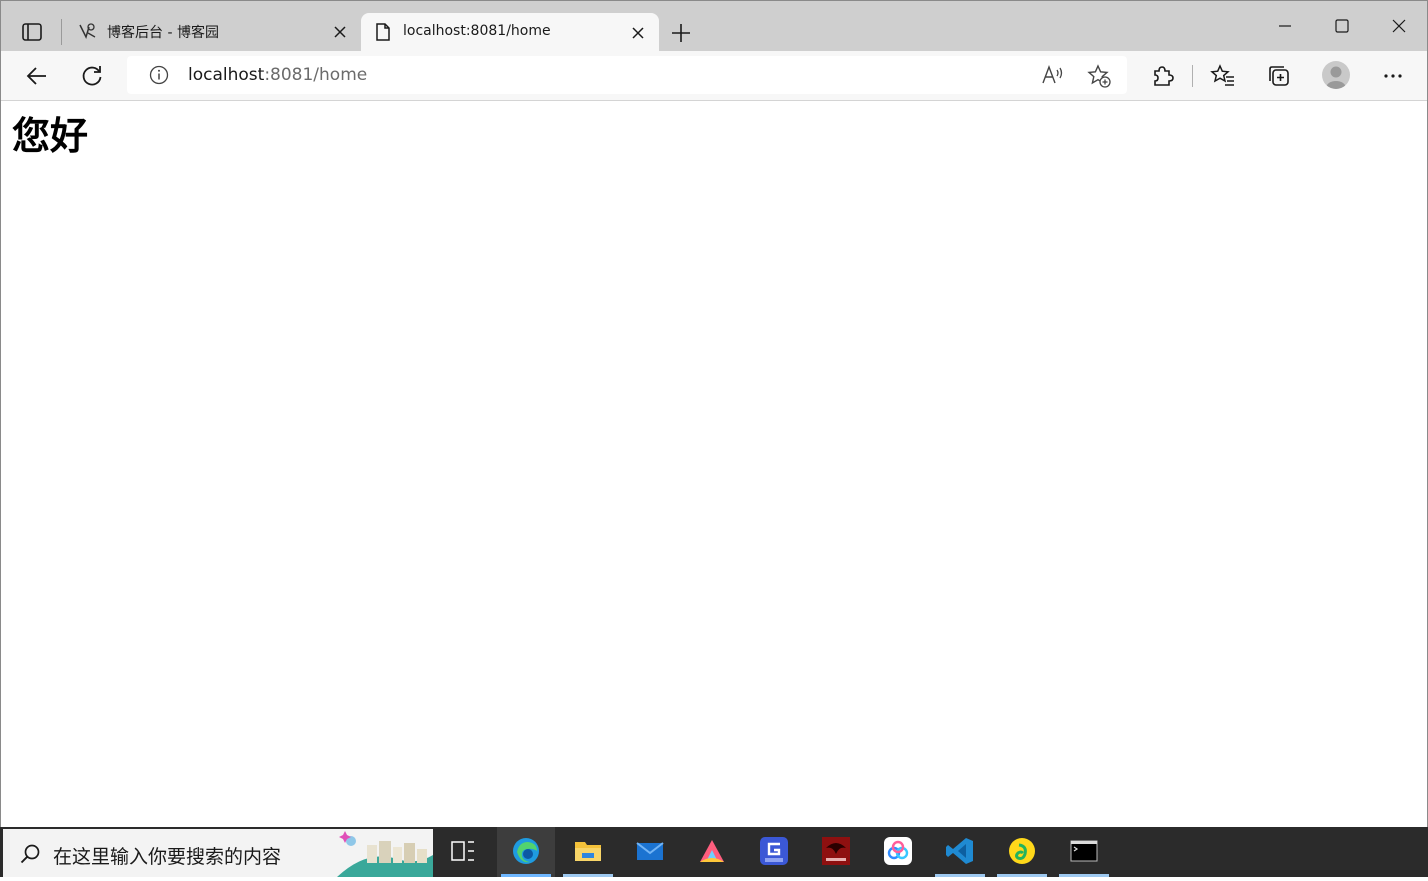 Image resolution: width=1428 pixels, height=881 pixels. I want to click on page-heading: 您好, so click(50, 136).